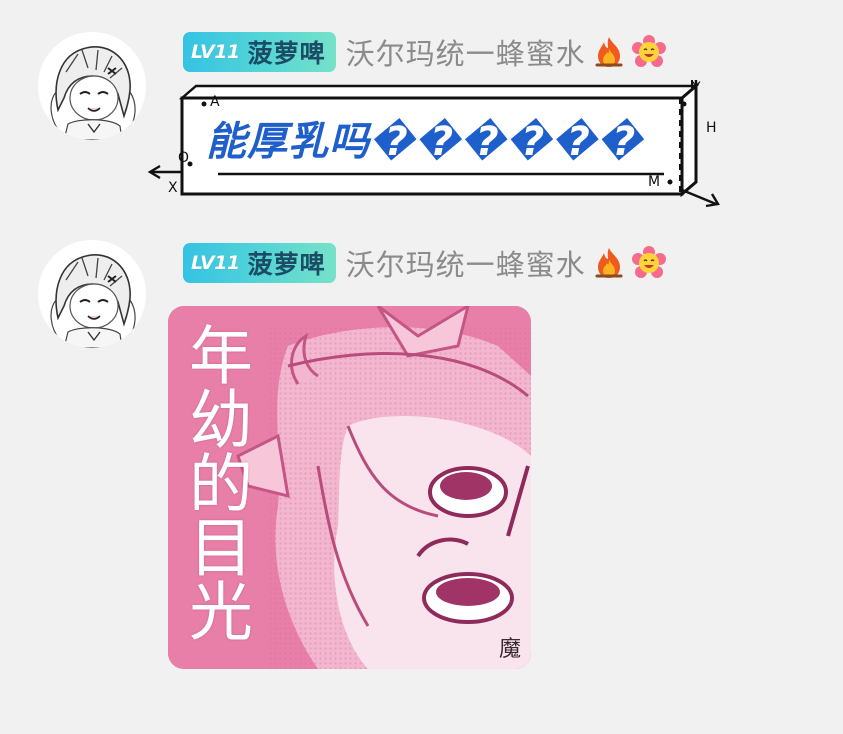 The width and height of the screenshot is (843, 734). Describe the element at coordinates (215, 482) in the screenshot. I see `sticker-caption: 年幼的目光` at that location.